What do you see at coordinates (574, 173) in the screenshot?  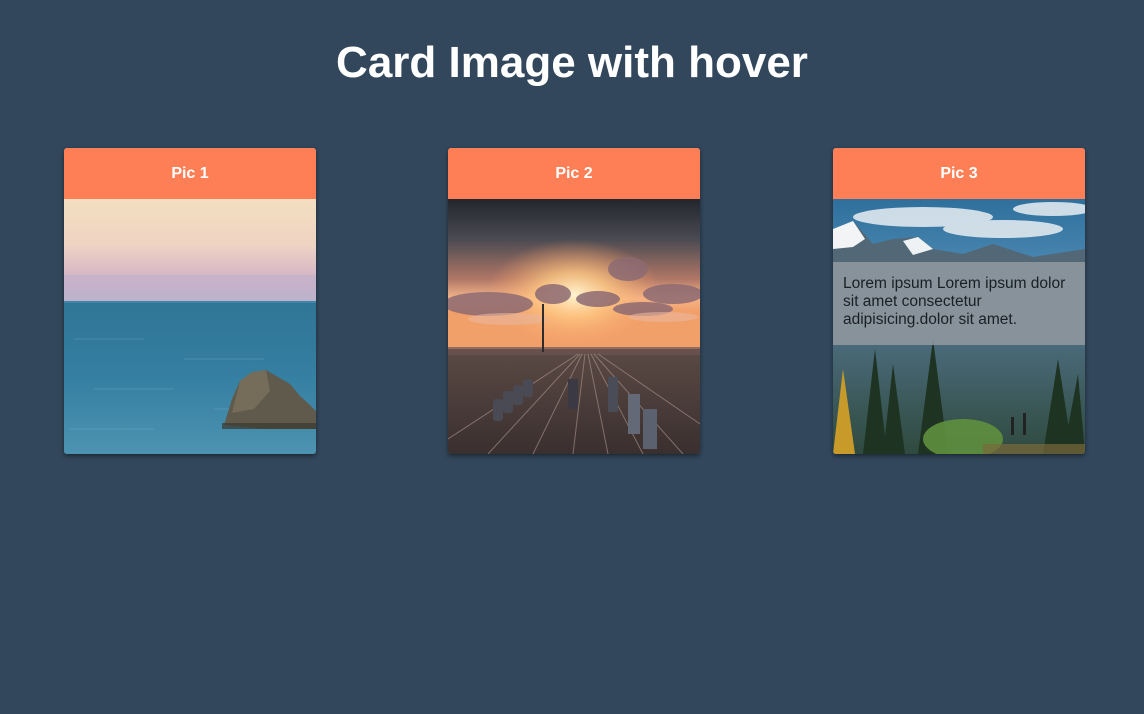 I see `card-header: Pic 2` at bounding box center [574, 173].